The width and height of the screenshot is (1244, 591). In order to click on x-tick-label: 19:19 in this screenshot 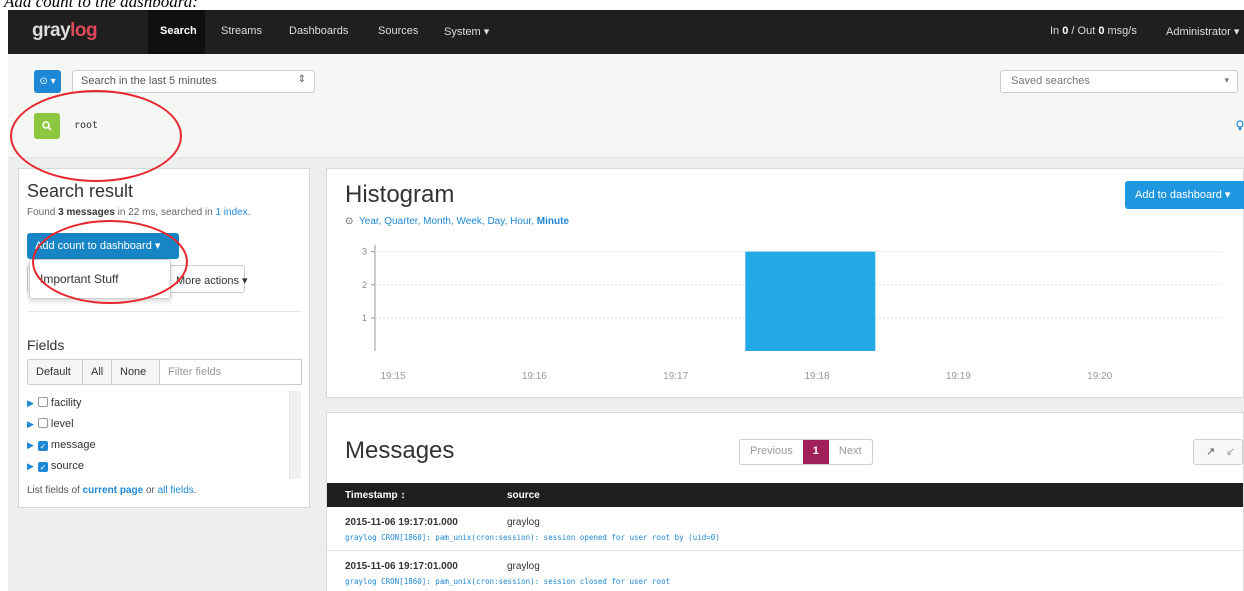, I will do `click(958, 376)`.